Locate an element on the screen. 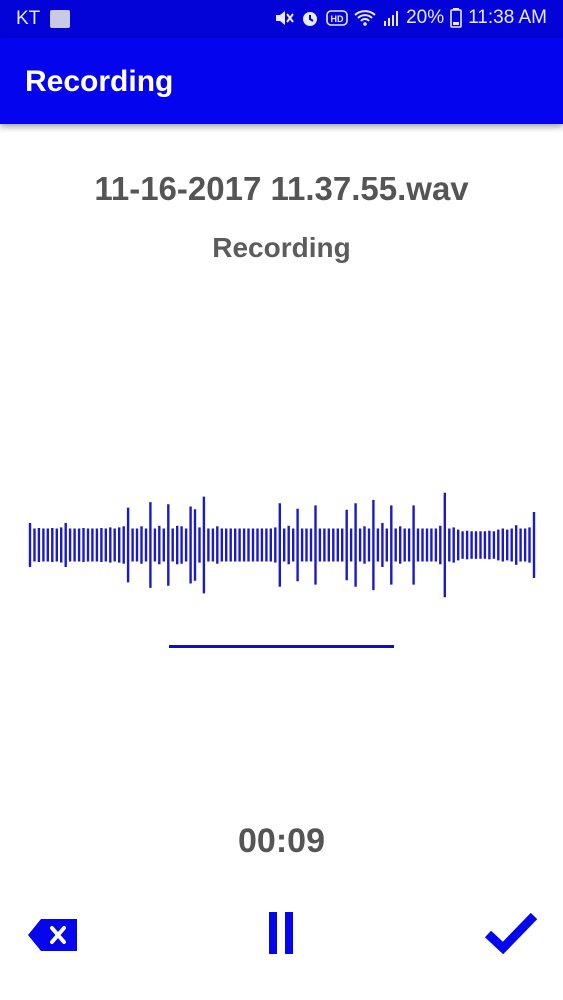  delete-recording-button is located at coordinates (53, 935).